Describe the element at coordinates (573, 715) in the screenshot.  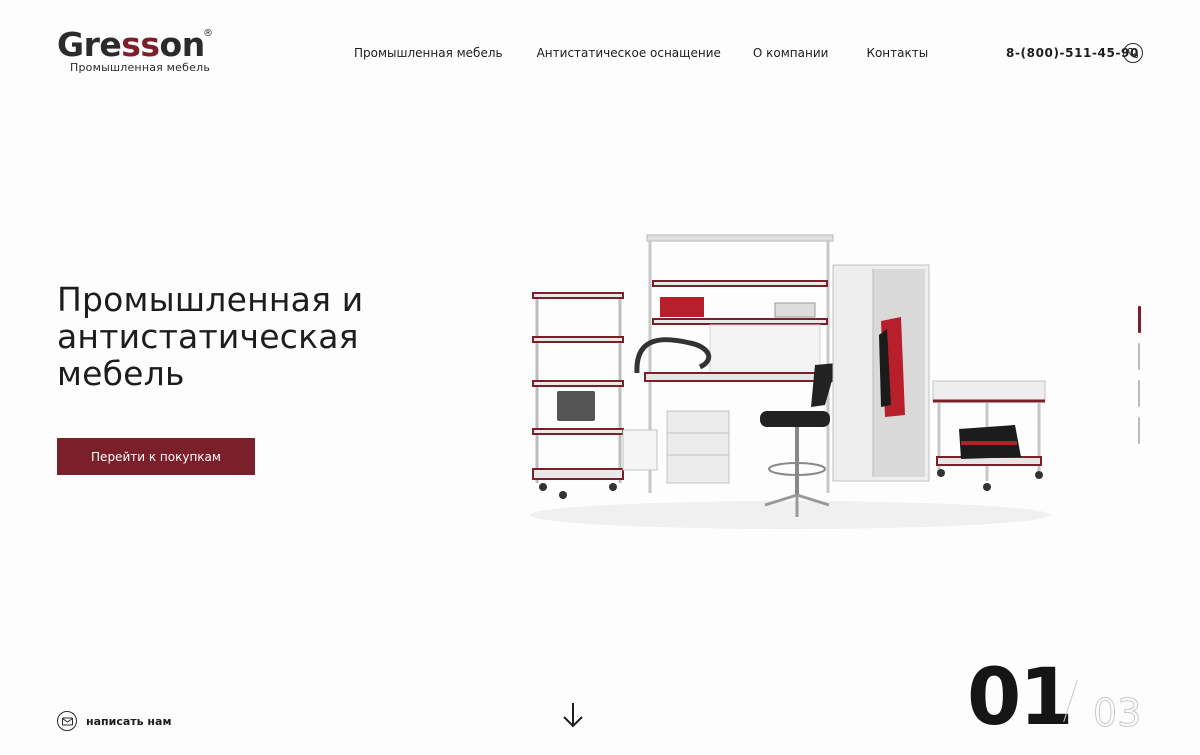
I see `arrow-down-icon` at that location.